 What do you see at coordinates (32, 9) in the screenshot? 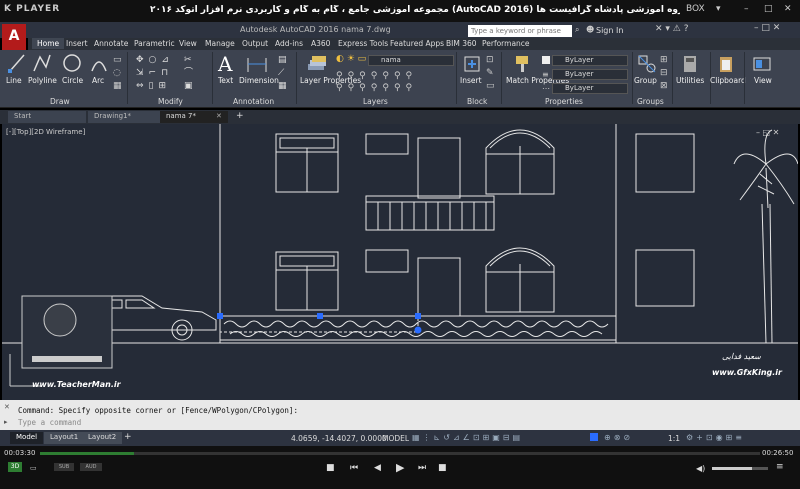
I see `player-logo: K PLAYER` at bounding box center [32, 9].